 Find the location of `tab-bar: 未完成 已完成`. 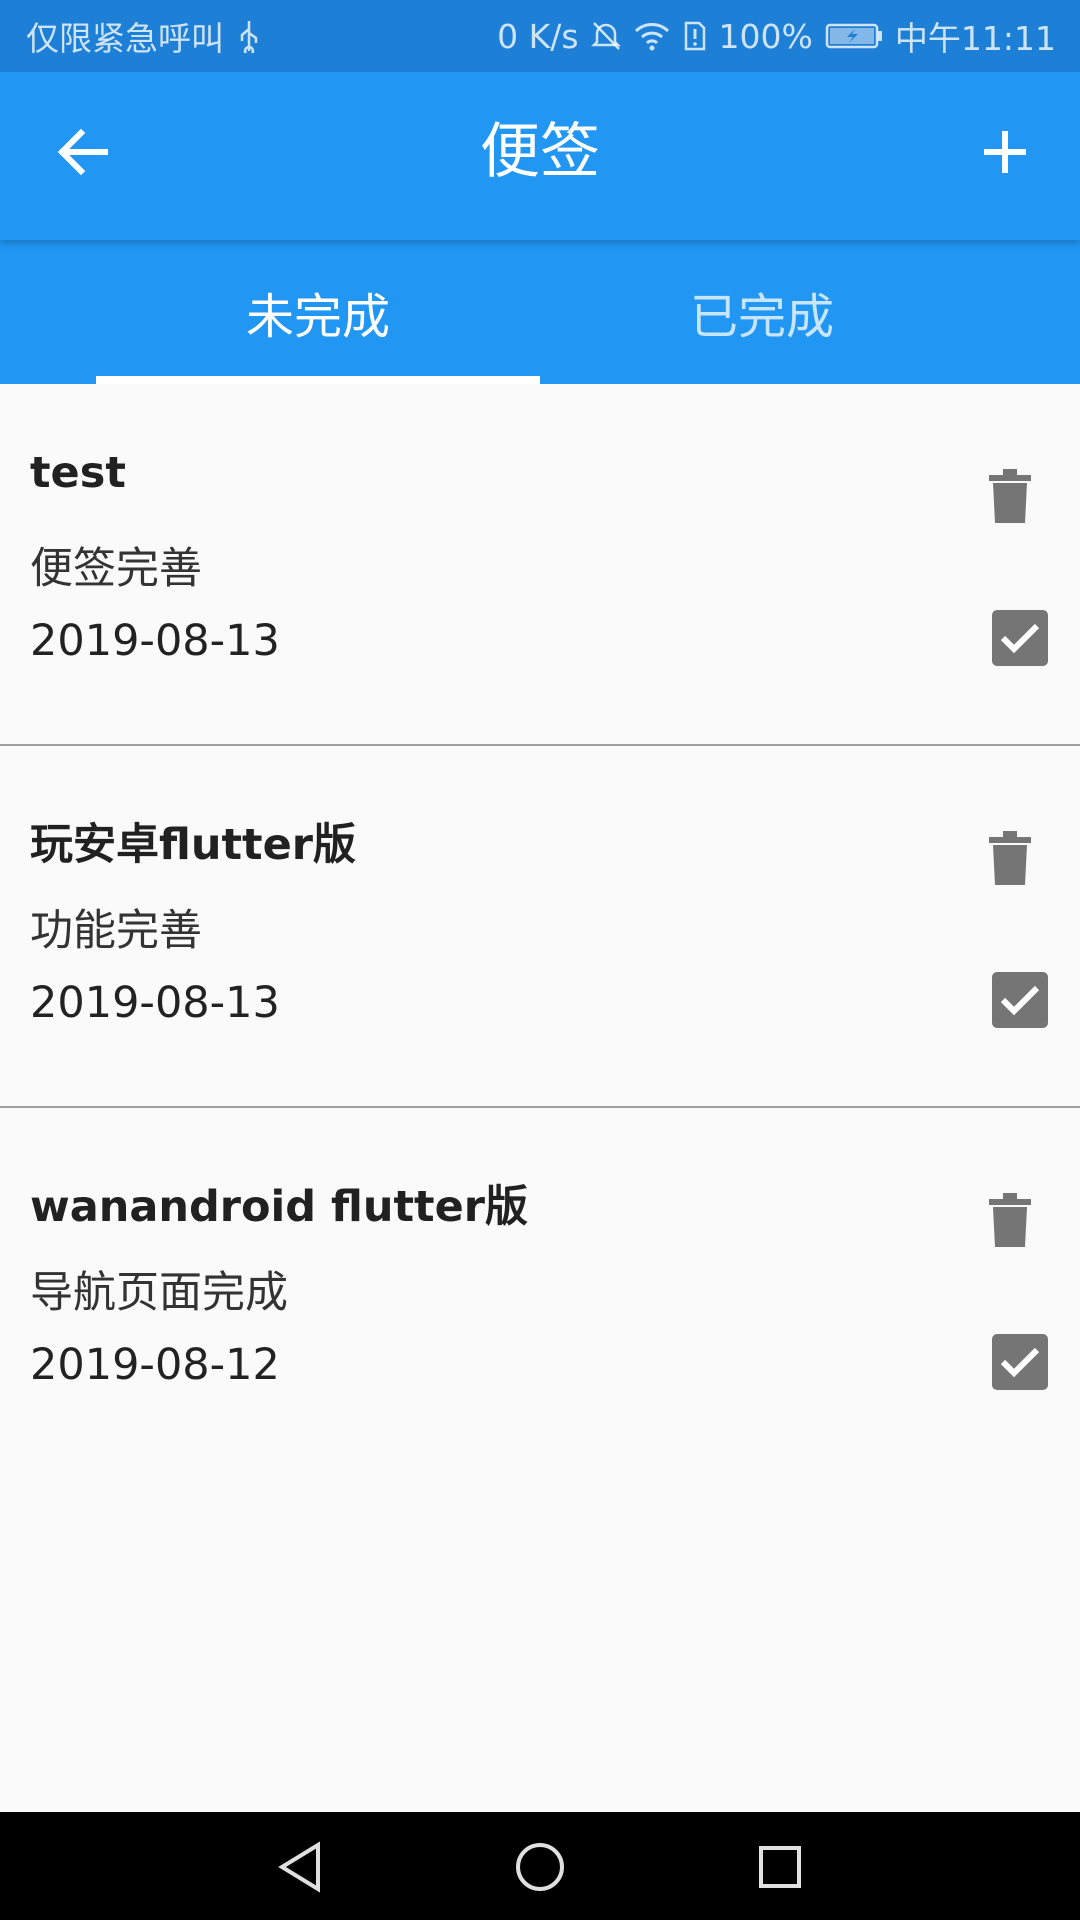

tab-bar: 未完成 已完成 is located at coordinates (540, 312).